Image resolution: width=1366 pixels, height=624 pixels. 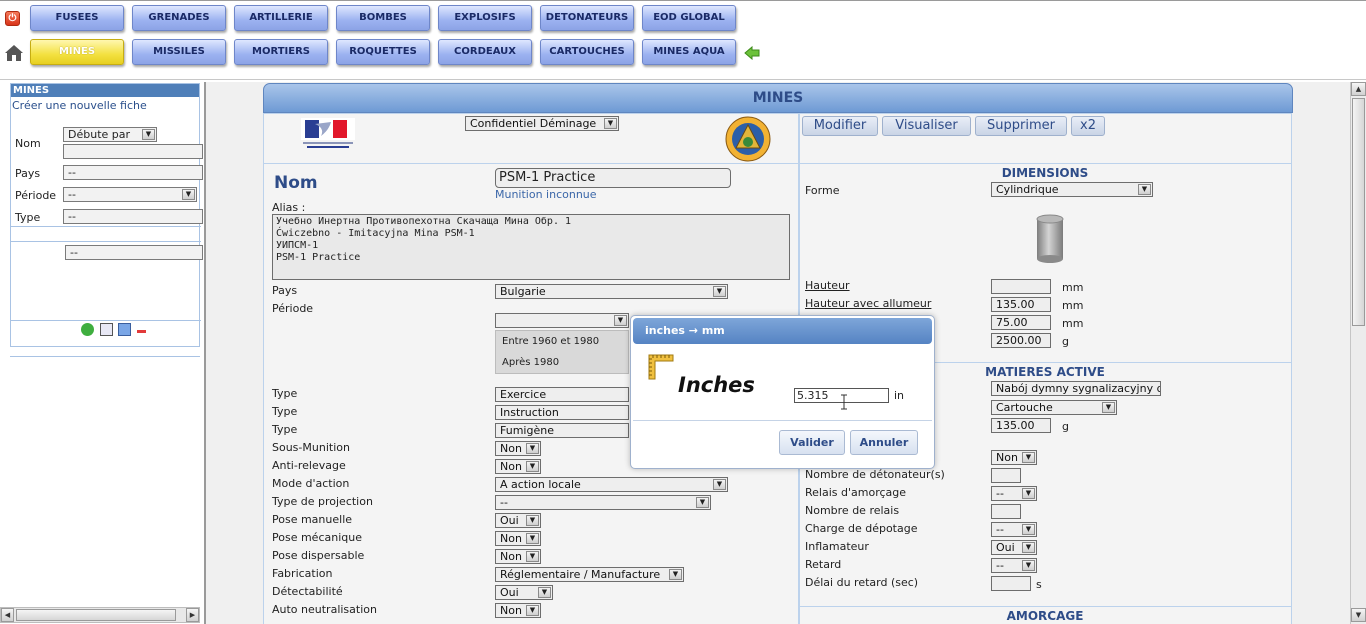 What do you see at coordinates (518, 466) in the screenshot?
I see `anti-relevage-select: Non ▼` at bounding box center [518, 466].